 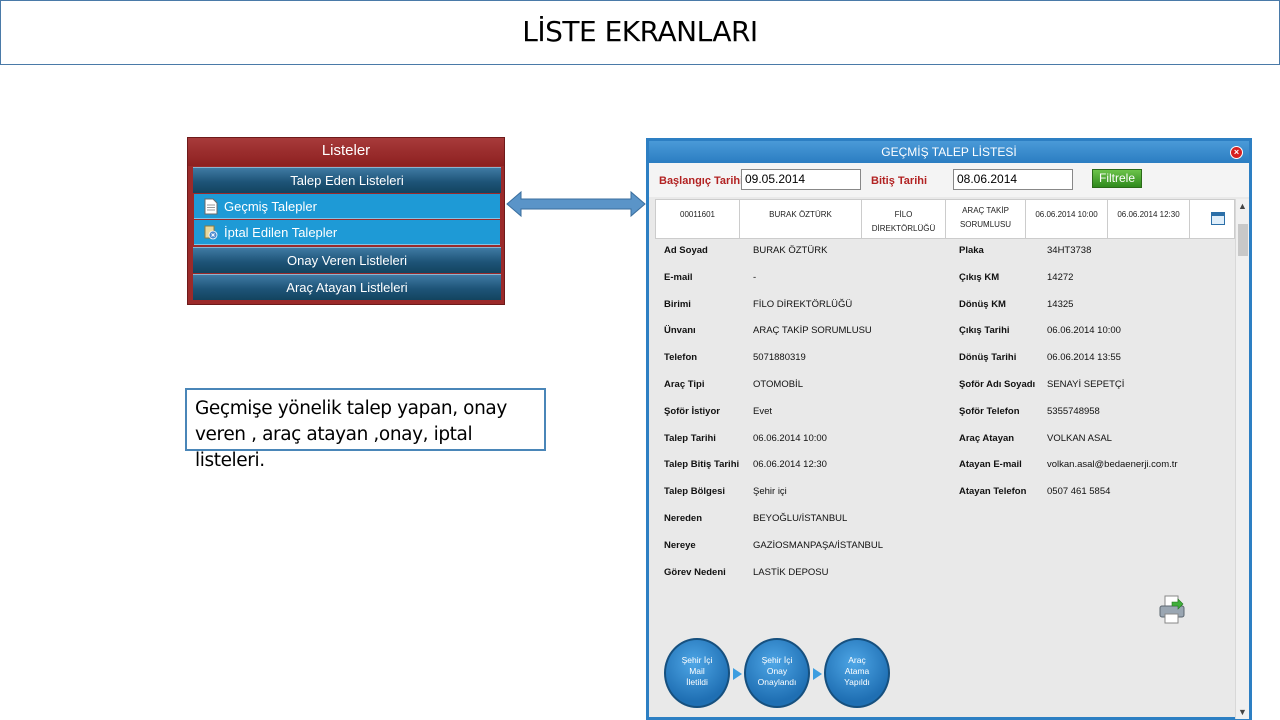 What do you see at coordinates (904, 219) in the screenshot?
I see `summary-cell: FİLO DİREKTÖRLÜĞÜ` at bounding box center [904, 219].